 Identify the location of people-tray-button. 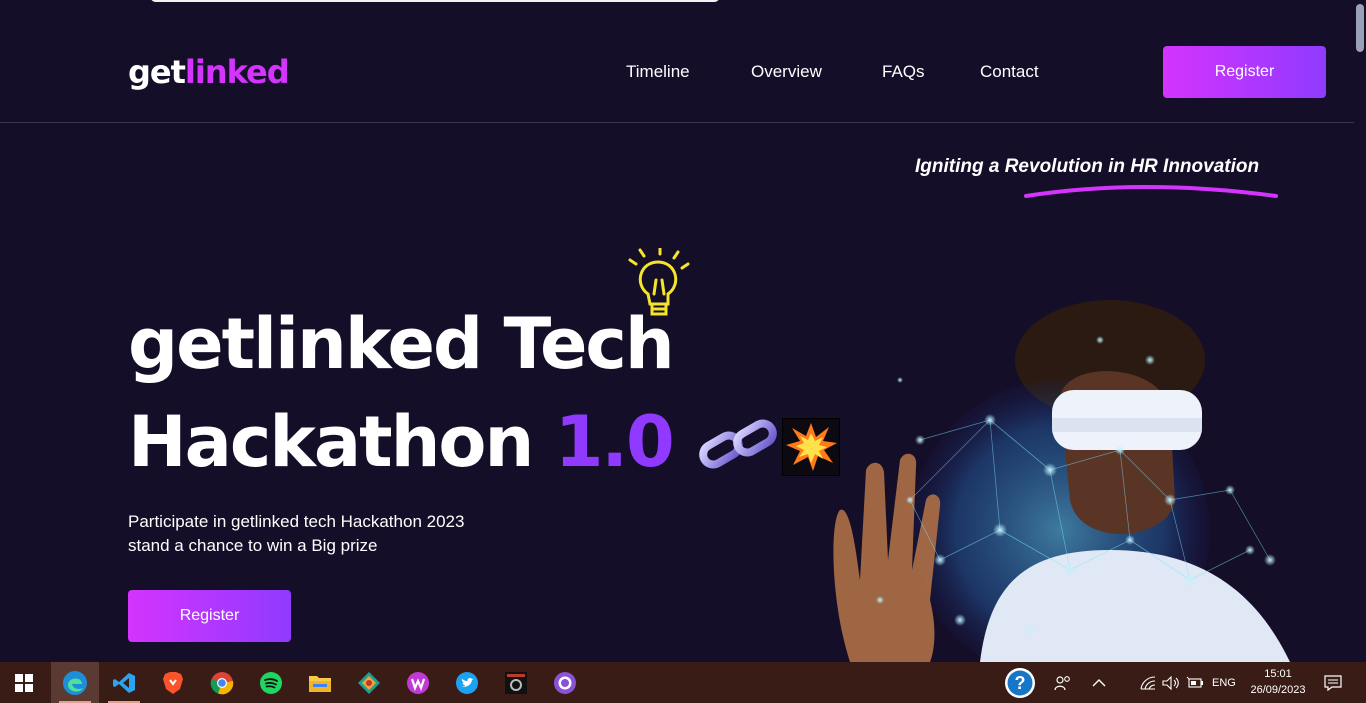
(1063, 682).